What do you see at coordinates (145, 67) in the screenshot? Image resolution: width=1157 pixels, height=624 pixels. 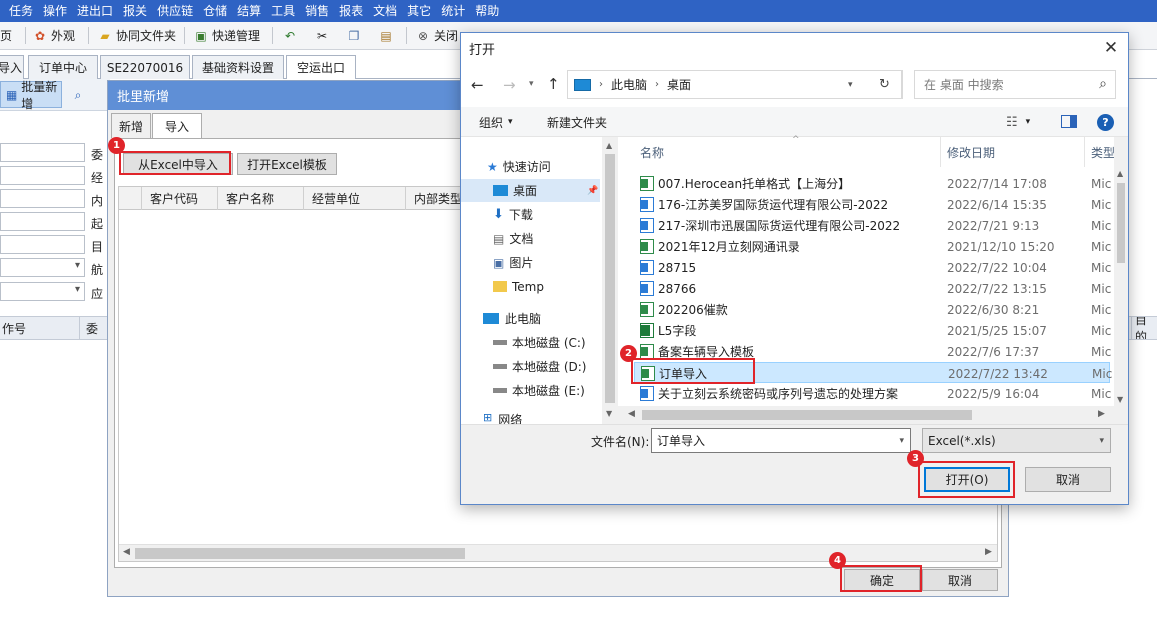 I see `tab-se22070016: SE22070016` at bounding box center [145, 67].